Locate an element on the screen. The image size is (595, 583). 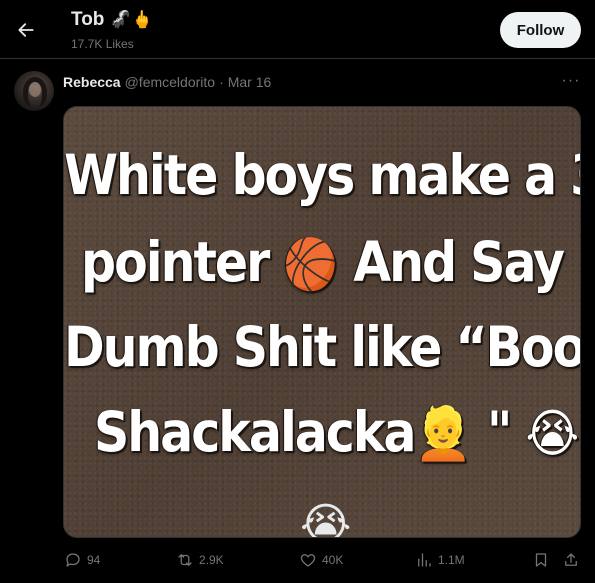
likes-count: 17.7K Likes is located at coordinates (102, 44).